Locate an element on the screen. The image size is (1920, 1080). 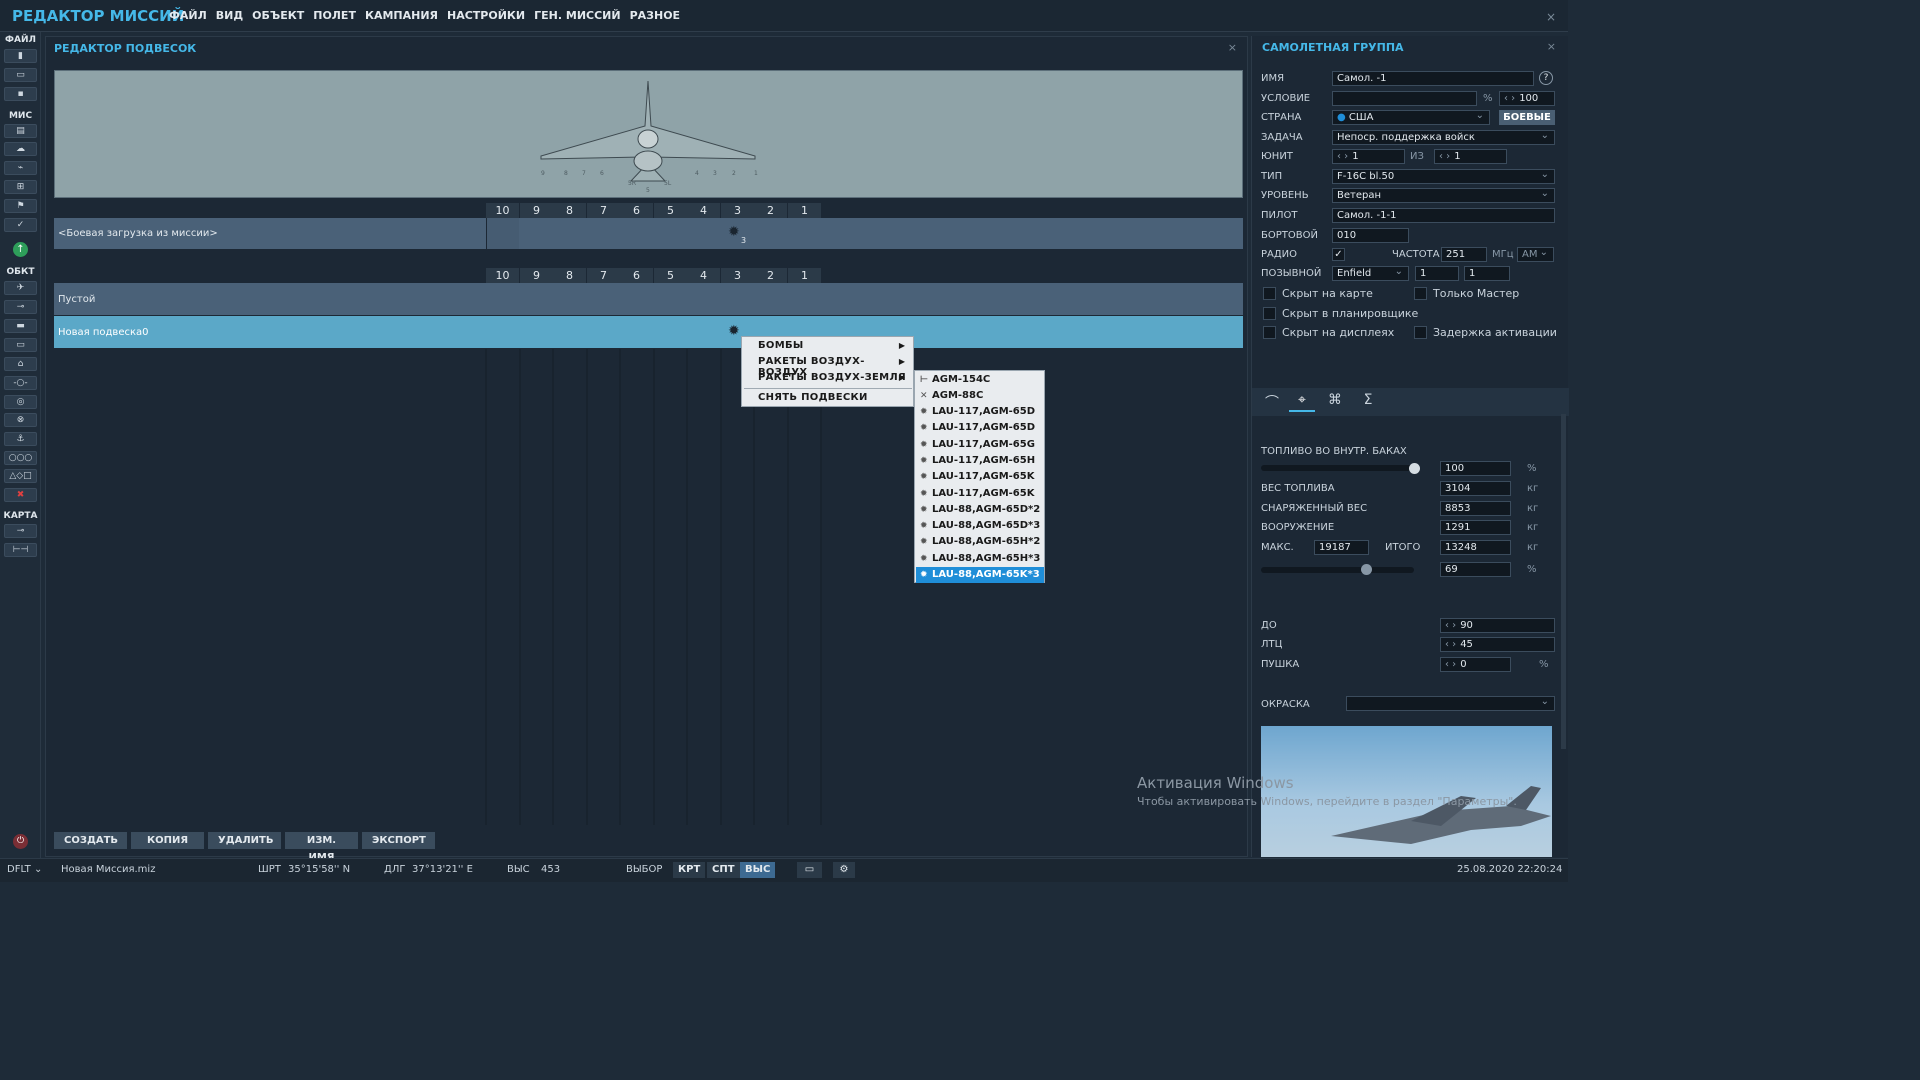
country-select: ● США is located at coordinates (1411, 117).